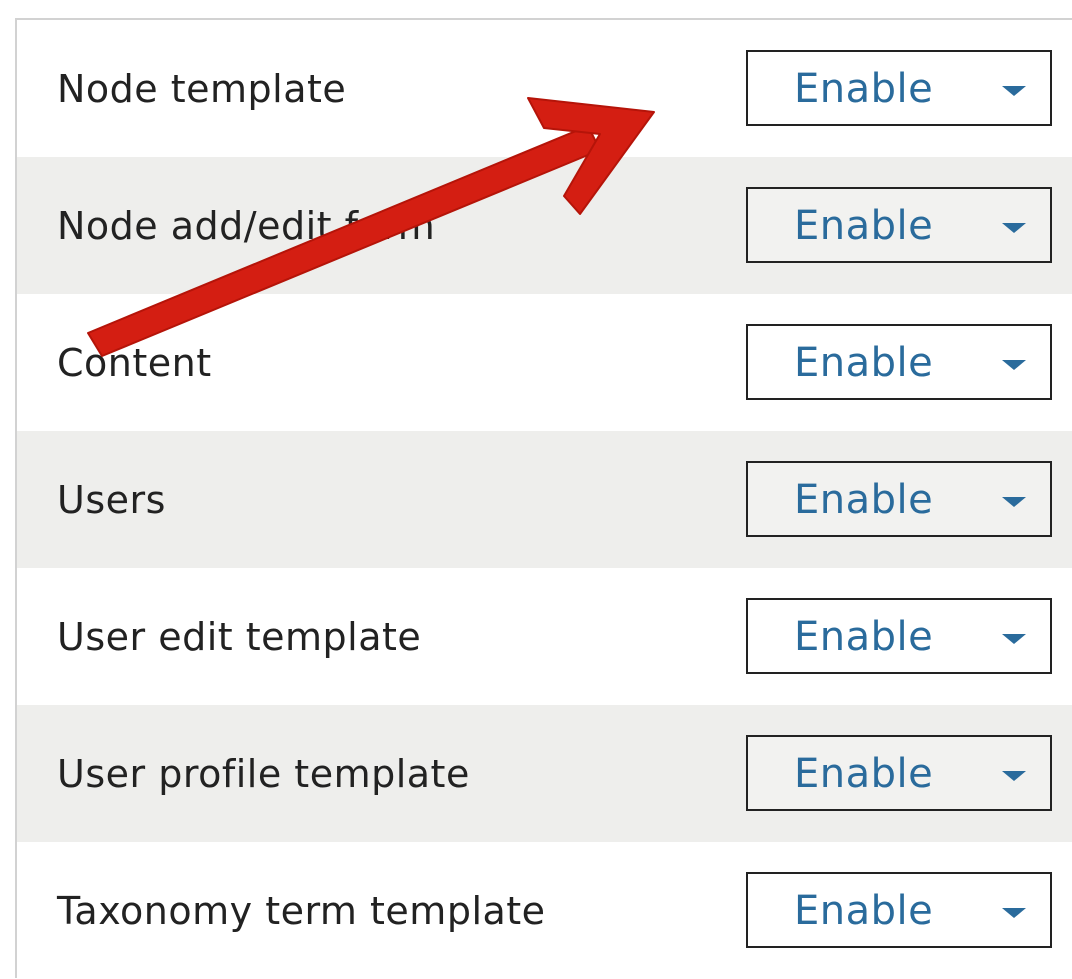  Describe the element at coordinates (111, 500) in the screenshot. I see `row-label: Users` at that location.